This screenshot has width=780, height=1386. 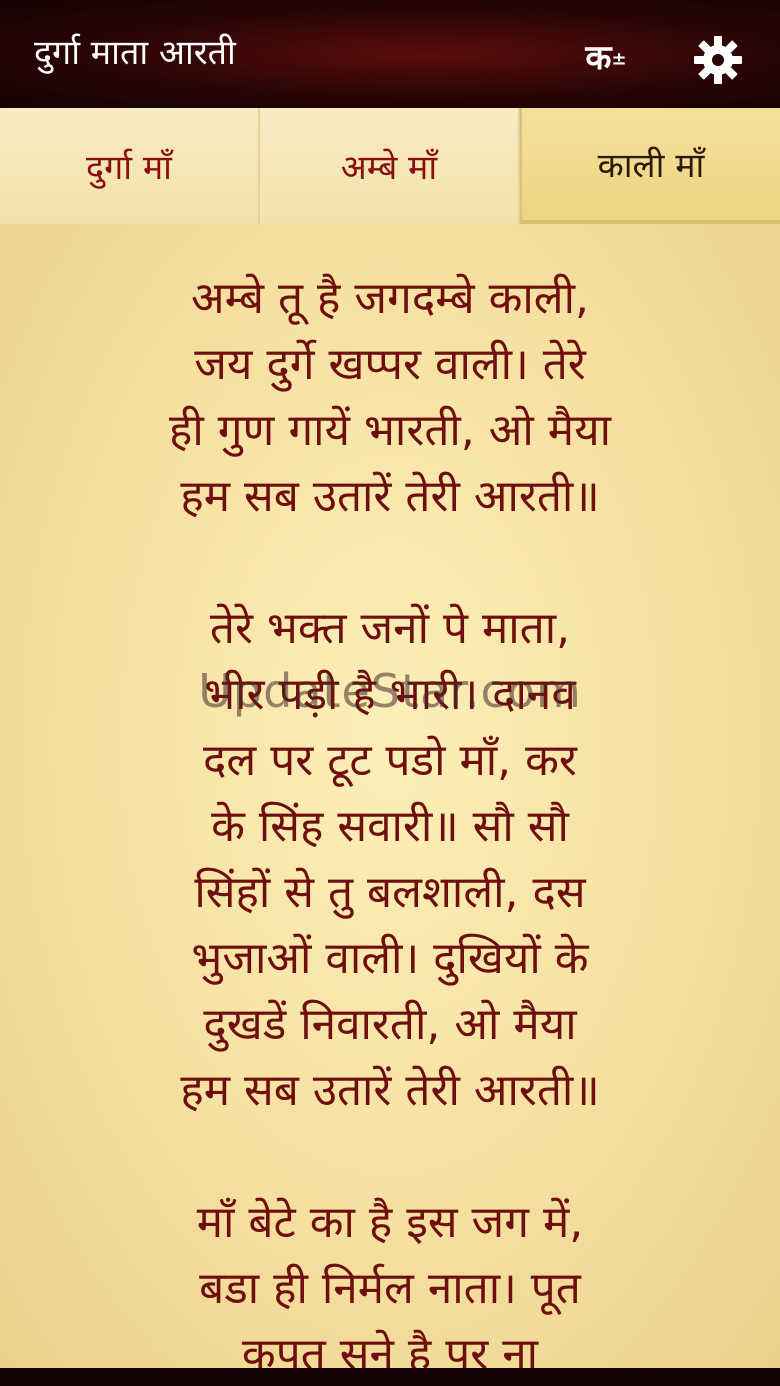 I want to click on bottom-edge, so click(x=390, y=1377).